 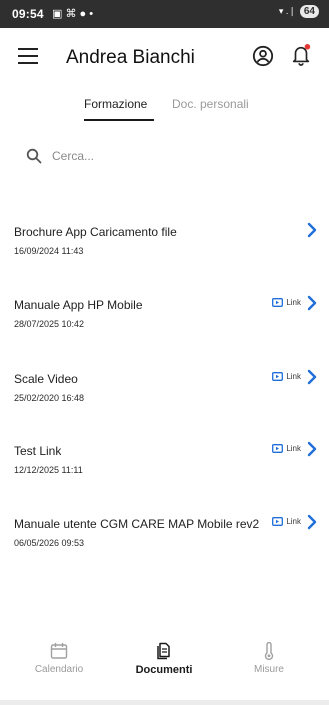 What do you see at coordinates (164, 394) in the screenshot?
I see `list-item: Scale Video 25/02/2020 16:48 Link` at bounding box center [164, 394].